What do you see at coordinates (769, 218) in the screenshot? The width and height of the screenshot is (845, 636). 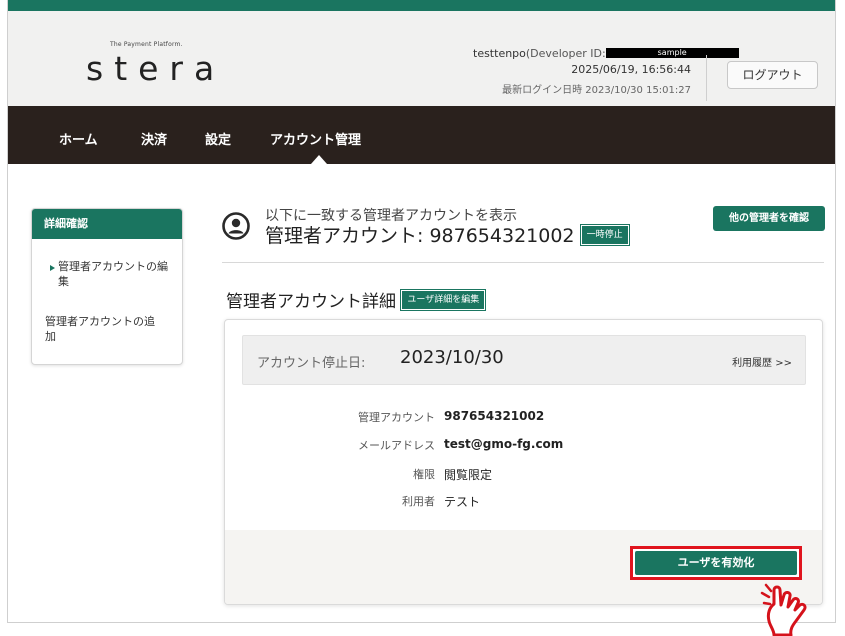 I see `view-other-admins-button: 他の管理者を確認` at bounding box center [769, 218].